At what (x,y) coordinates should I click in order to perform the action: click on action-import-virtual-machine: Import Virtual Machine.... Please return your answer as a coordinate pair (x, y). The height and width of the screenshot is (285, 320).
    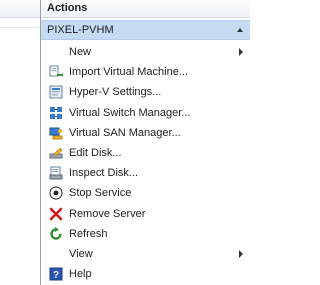
    Looking at the image, I should click on (145, 72).